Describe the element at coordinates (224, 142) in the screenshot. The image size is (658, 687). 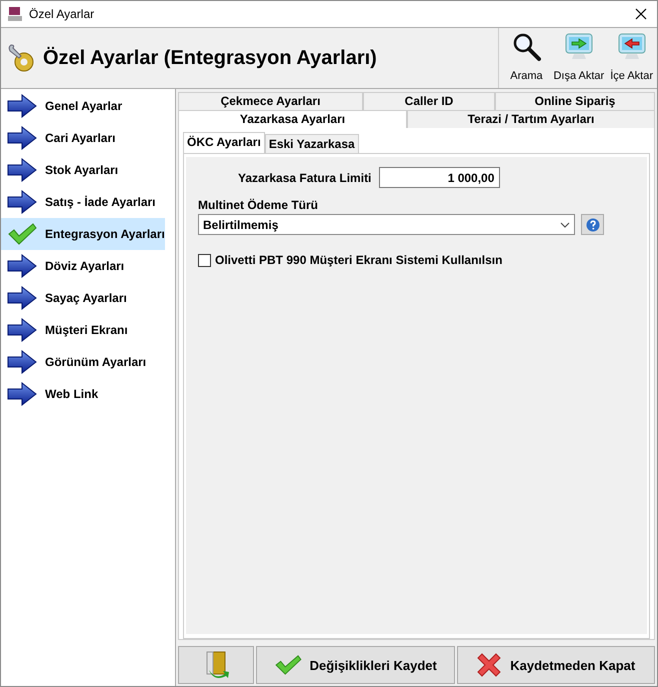
I see `tab: ÖKC Ayarları` at that location.